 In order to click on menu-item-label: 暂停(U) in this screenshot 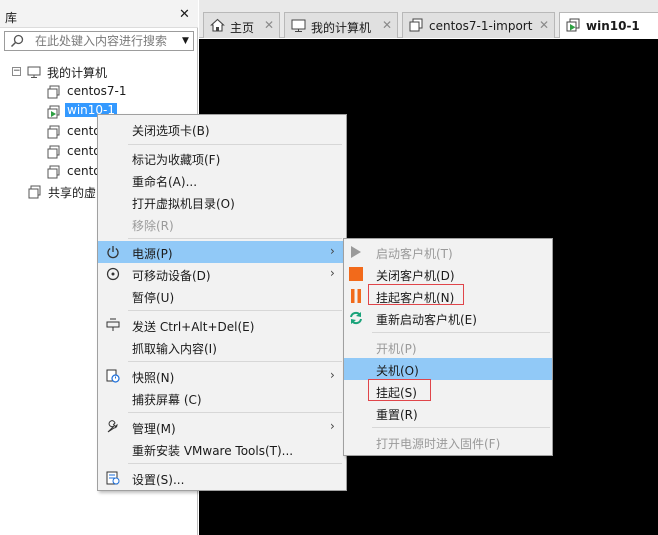, I will do `click(153, 298)`.